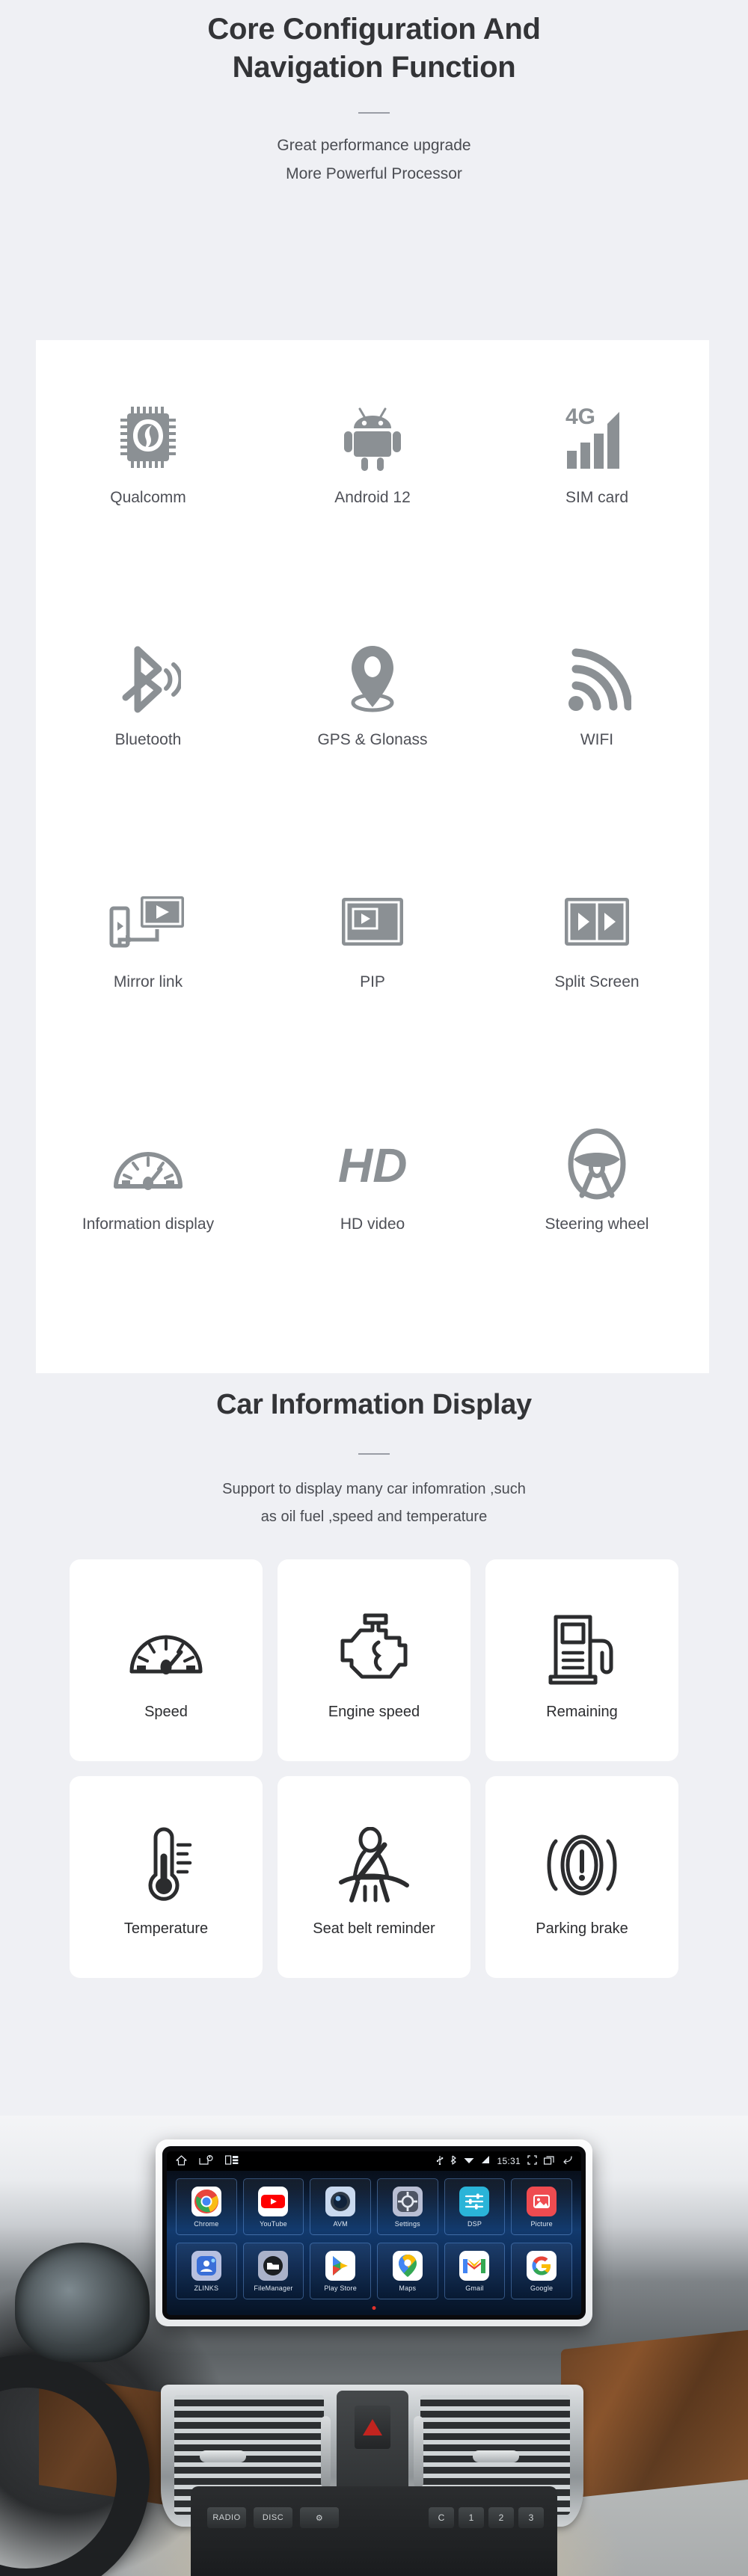 The image size is (748, 2576). I want to click on feature-item-sim-card: 4G SIM card, so click(597, 500).